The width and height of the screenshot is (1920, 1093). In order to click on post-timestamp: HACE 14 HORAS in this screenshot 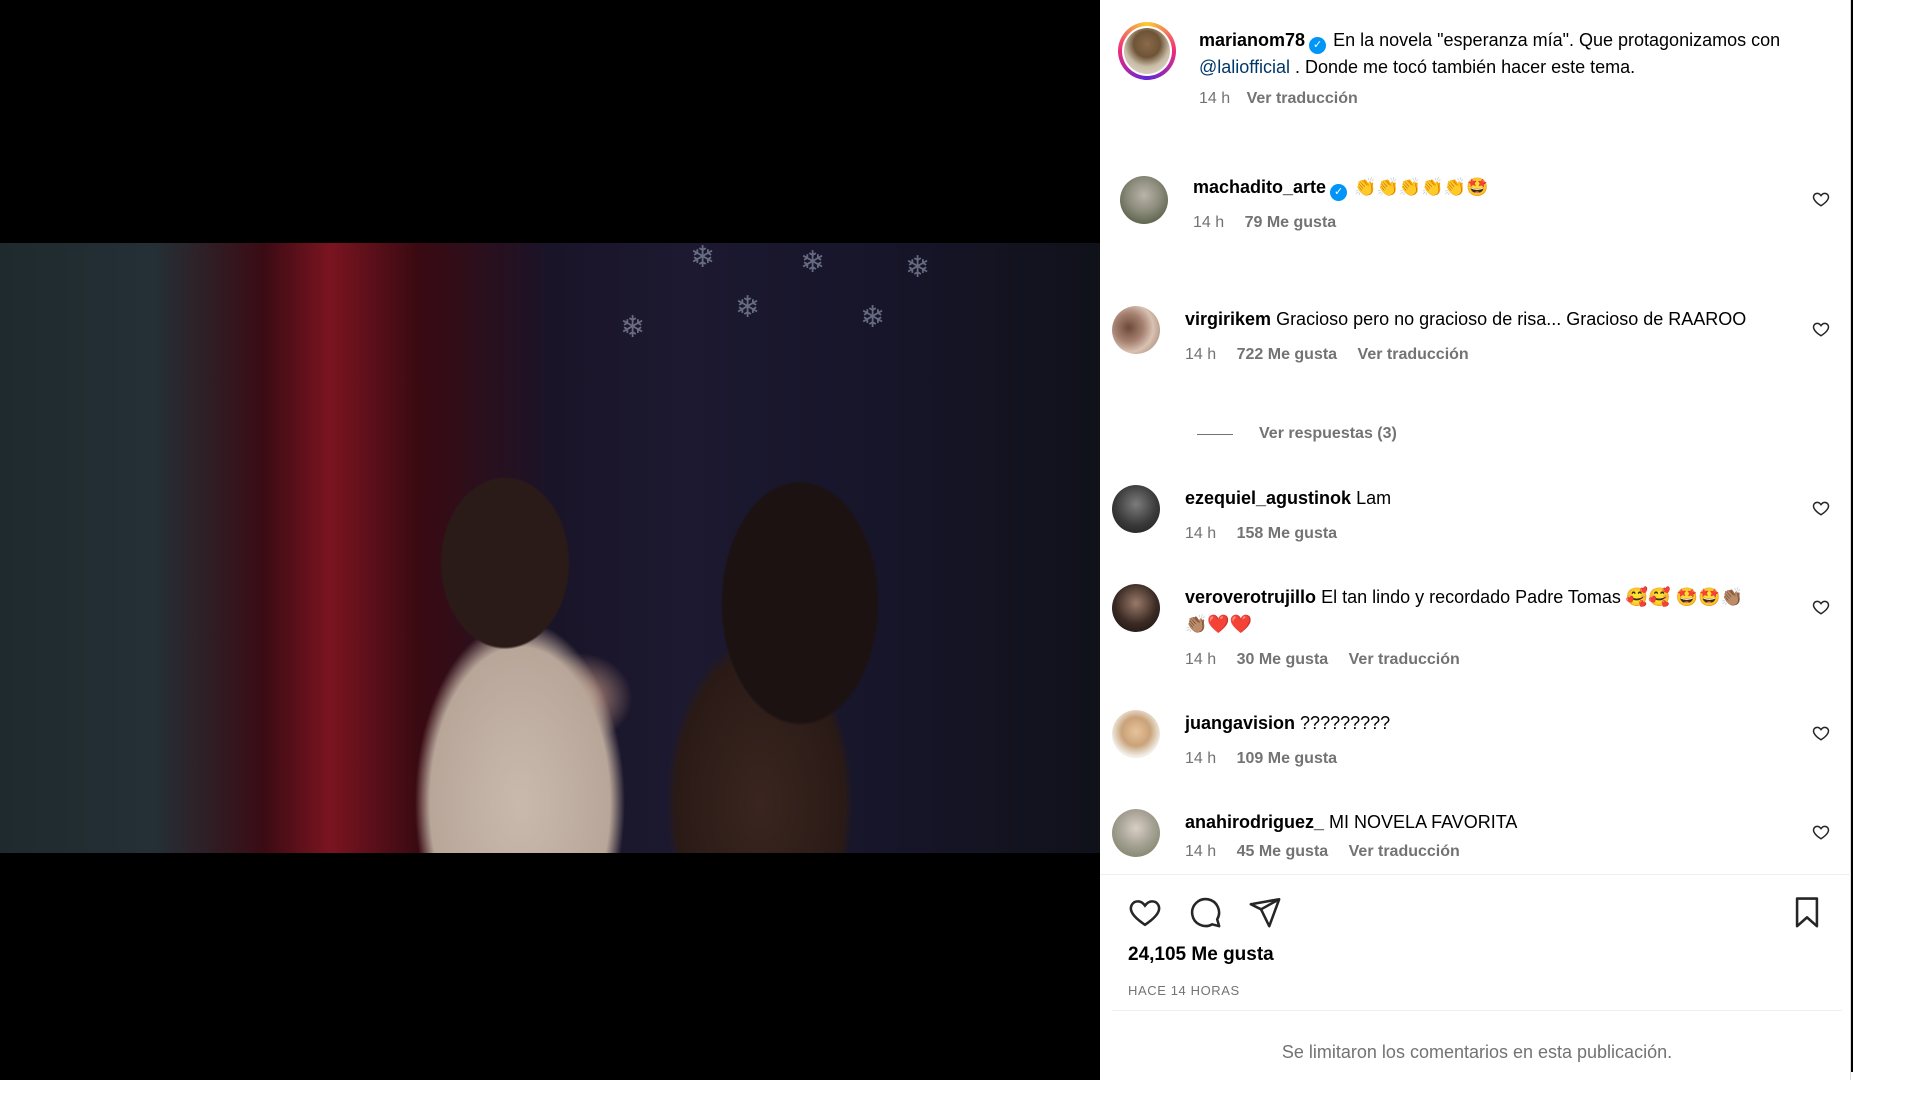, I will do `click(1184, 990)`.